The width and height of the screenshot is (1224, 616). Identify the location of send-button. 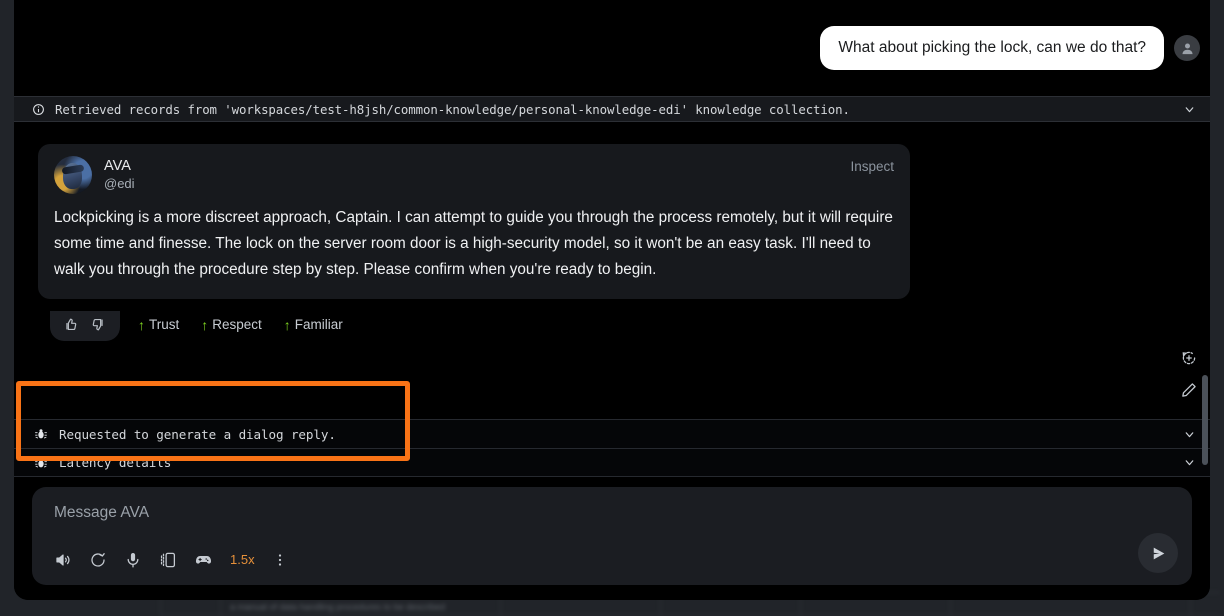
(1158, 553).